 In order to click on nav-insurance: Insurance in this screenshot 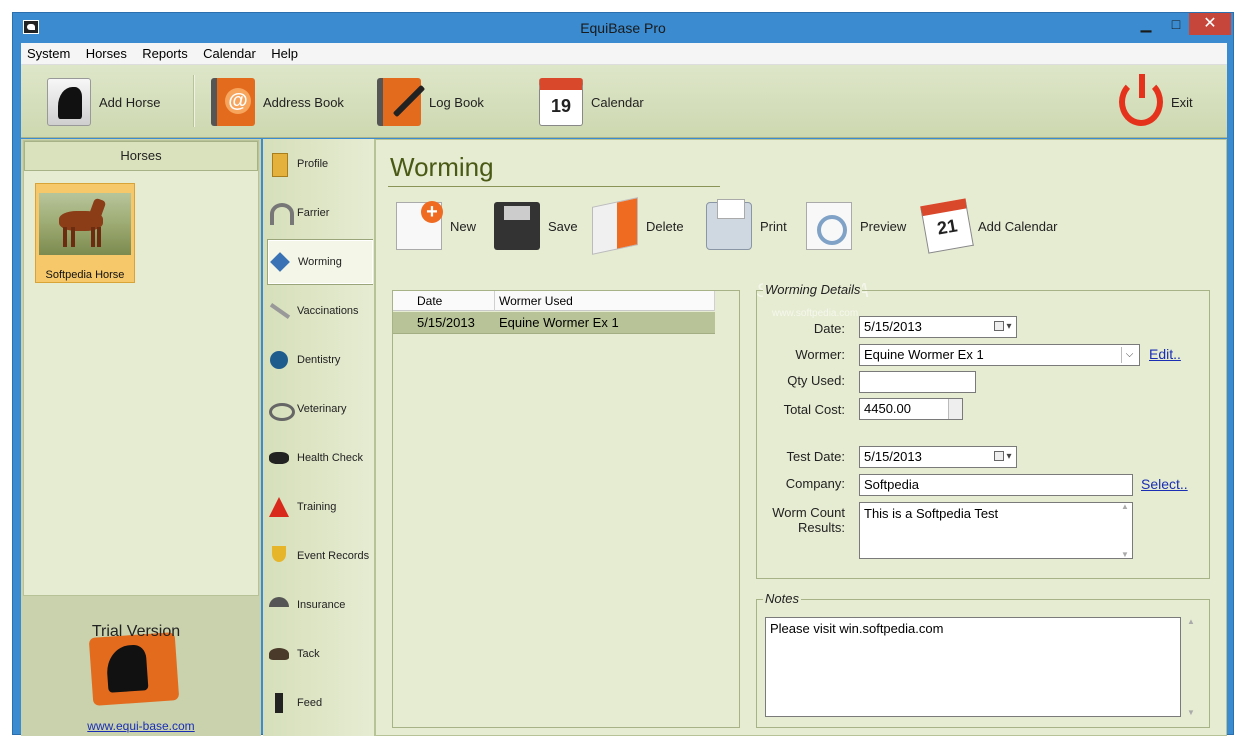, I will do `click(320, 605)`.